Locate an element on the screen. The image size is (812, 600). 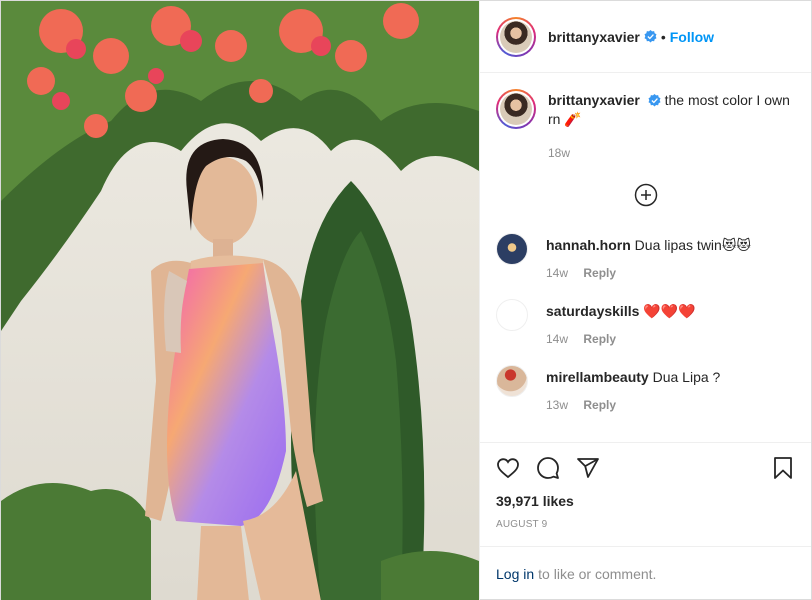
comment-item: hannah.horn Dua lipas twin😻😻 14w Reply is located at coordinates (645, 256).